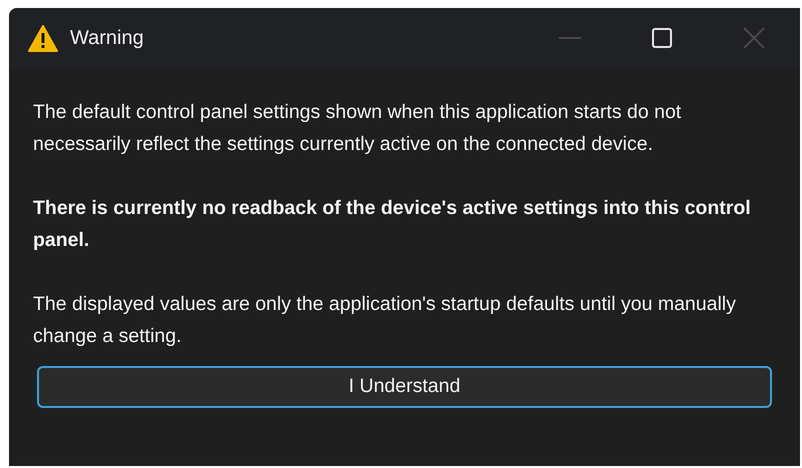 The height and width of the screenshot is (468, 802). What do you see at coordinates (43, 38) in the screenshot?
I see `warning-icon` at bounding box center [43, 38].